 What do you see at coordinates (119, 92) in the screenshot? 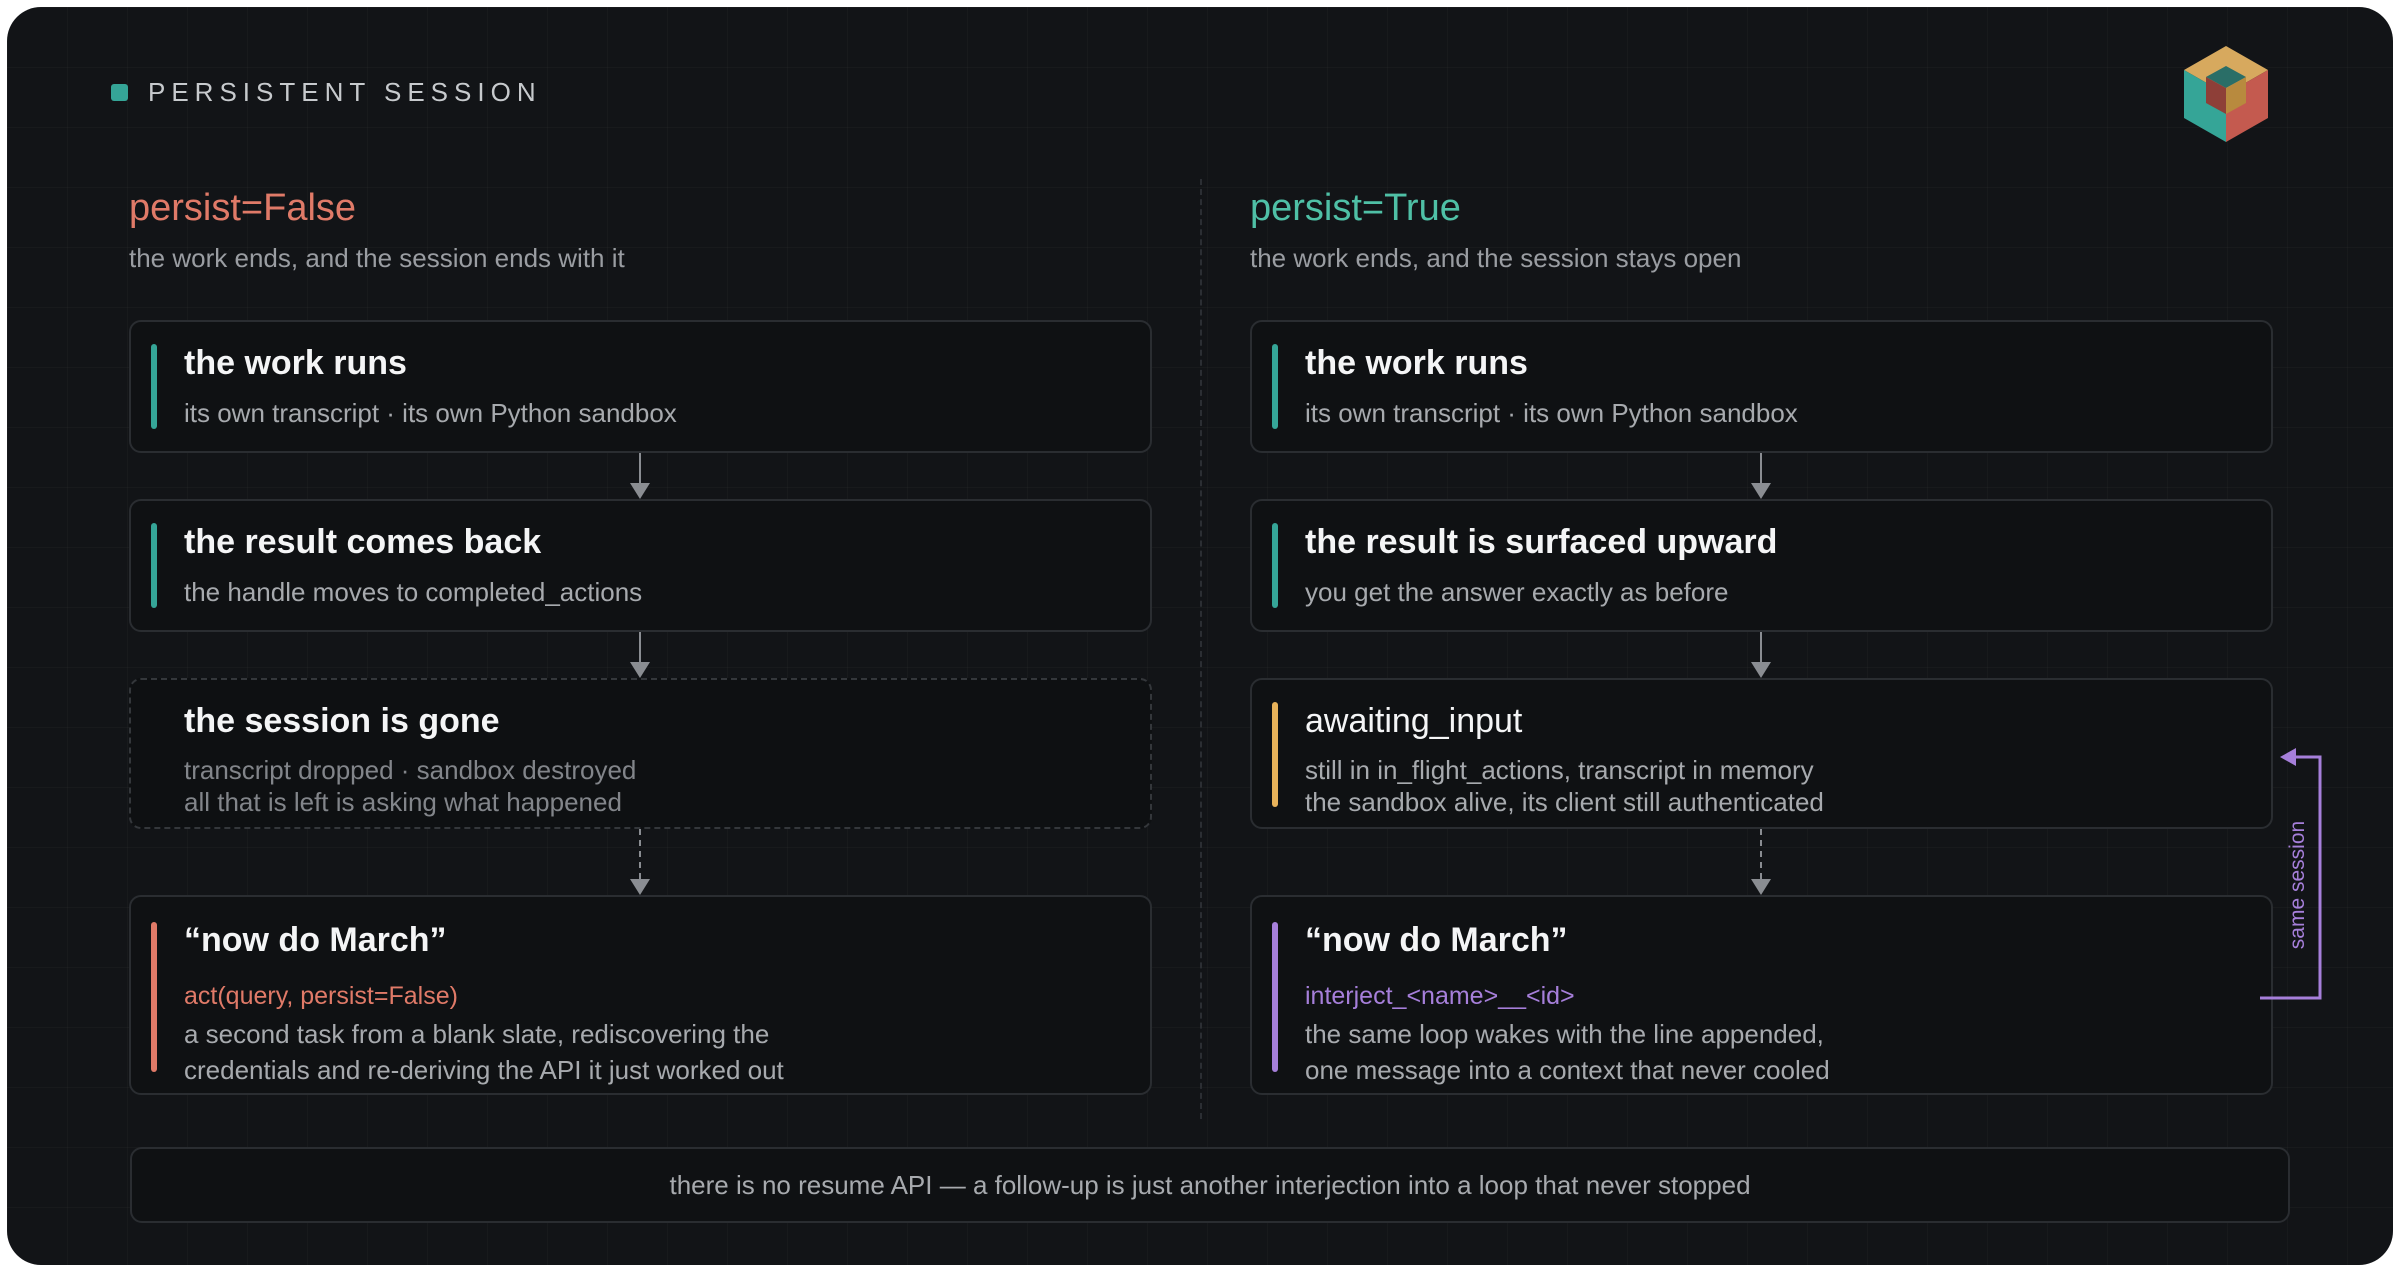
I see `eyebrow-square-icon` at bounding box center [119, 92].